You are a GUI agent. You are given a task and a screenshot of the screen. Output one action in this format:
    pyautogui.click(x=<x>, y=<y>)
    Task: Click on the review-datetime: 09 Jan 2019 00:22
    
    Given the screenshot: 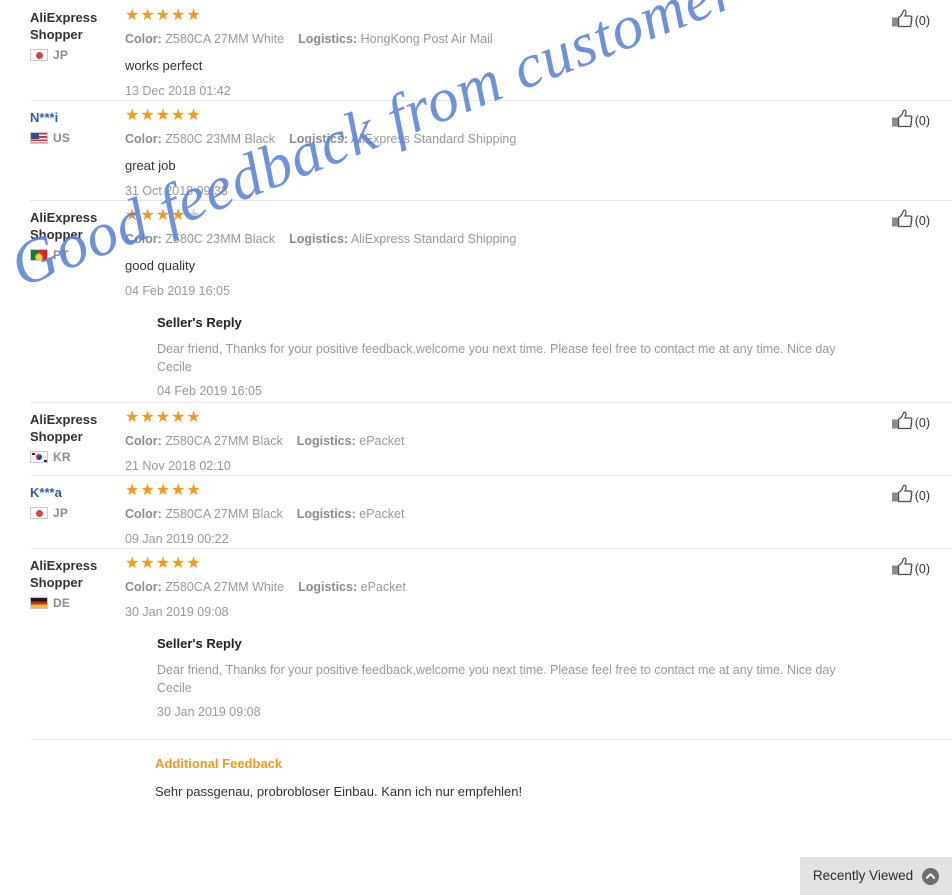 What is the action you would take?
    pyautogui.click(x=177, y=539)
    